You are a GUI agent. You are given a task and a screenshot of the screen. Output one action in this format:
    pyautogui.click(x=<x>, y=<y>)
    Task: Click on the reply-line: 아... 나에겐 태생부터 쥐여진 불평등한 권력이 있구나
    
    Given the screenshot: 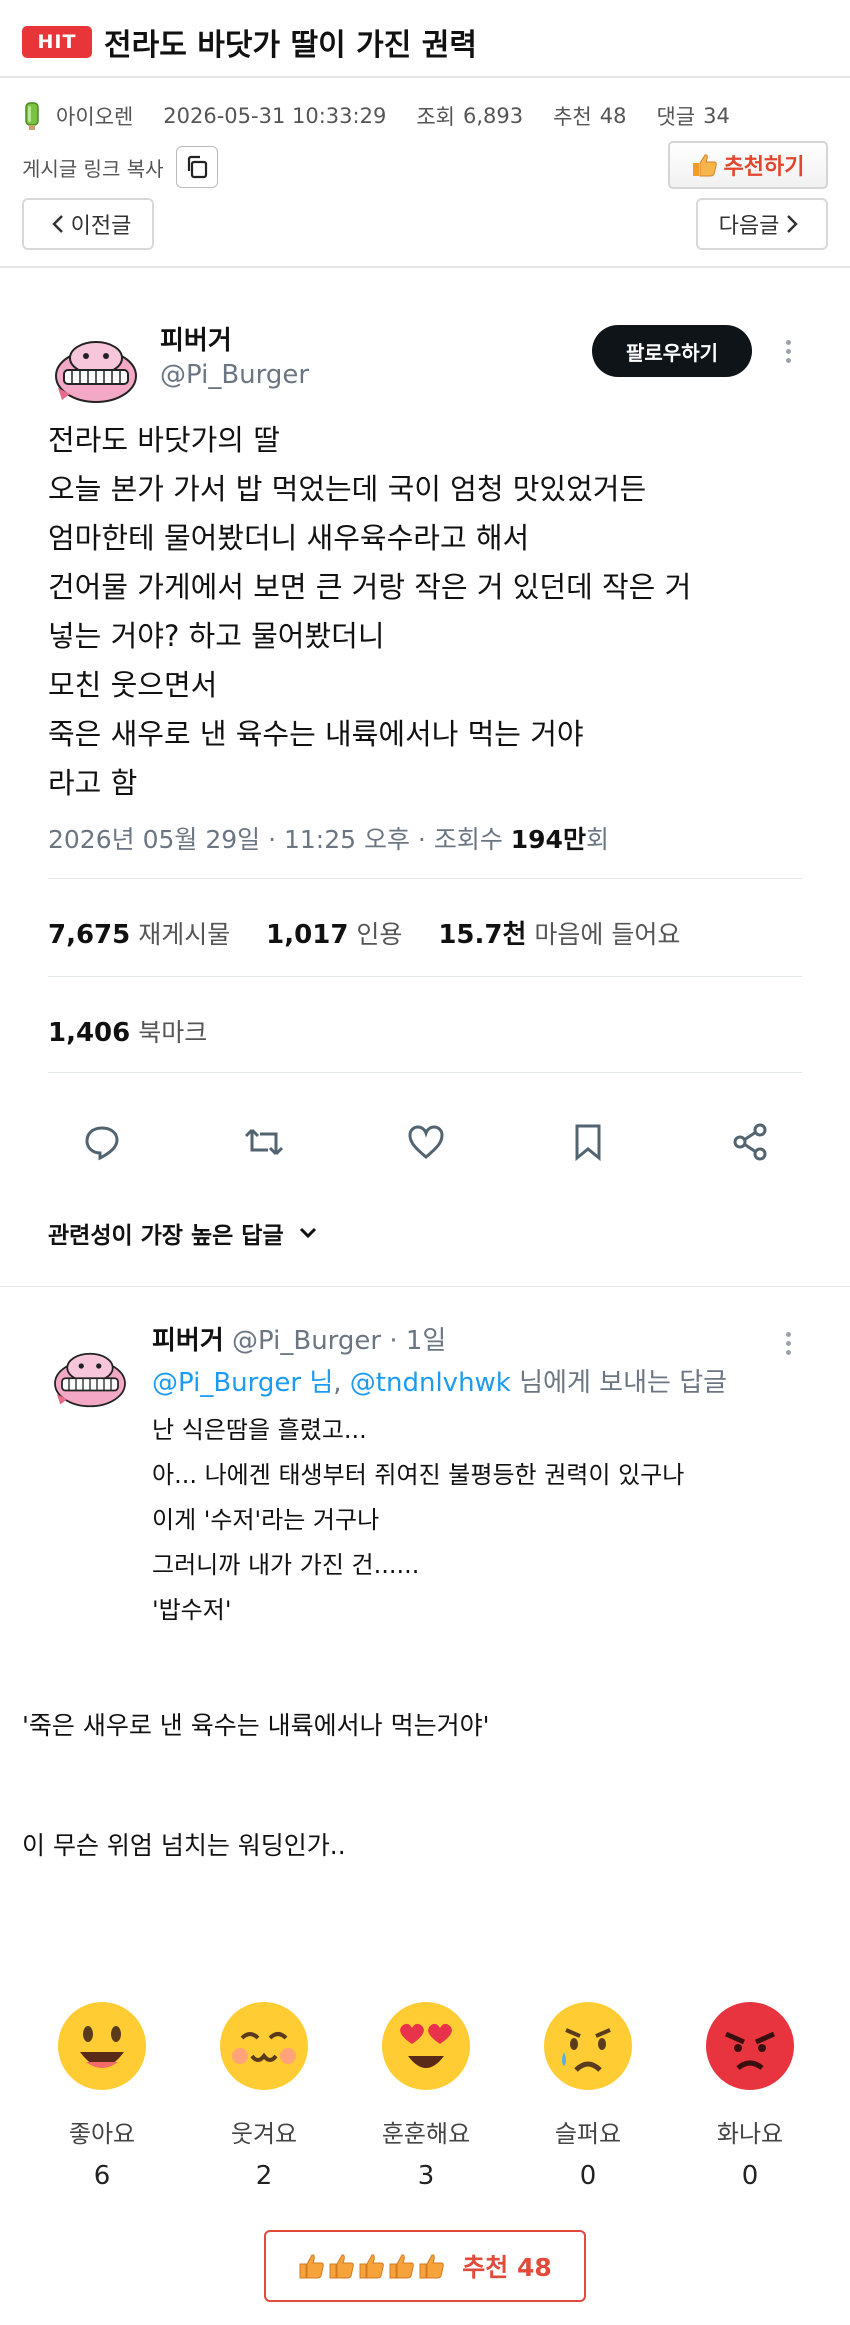 What is the action you would take?
    pyautogui.click(x=418, y=1475)
    